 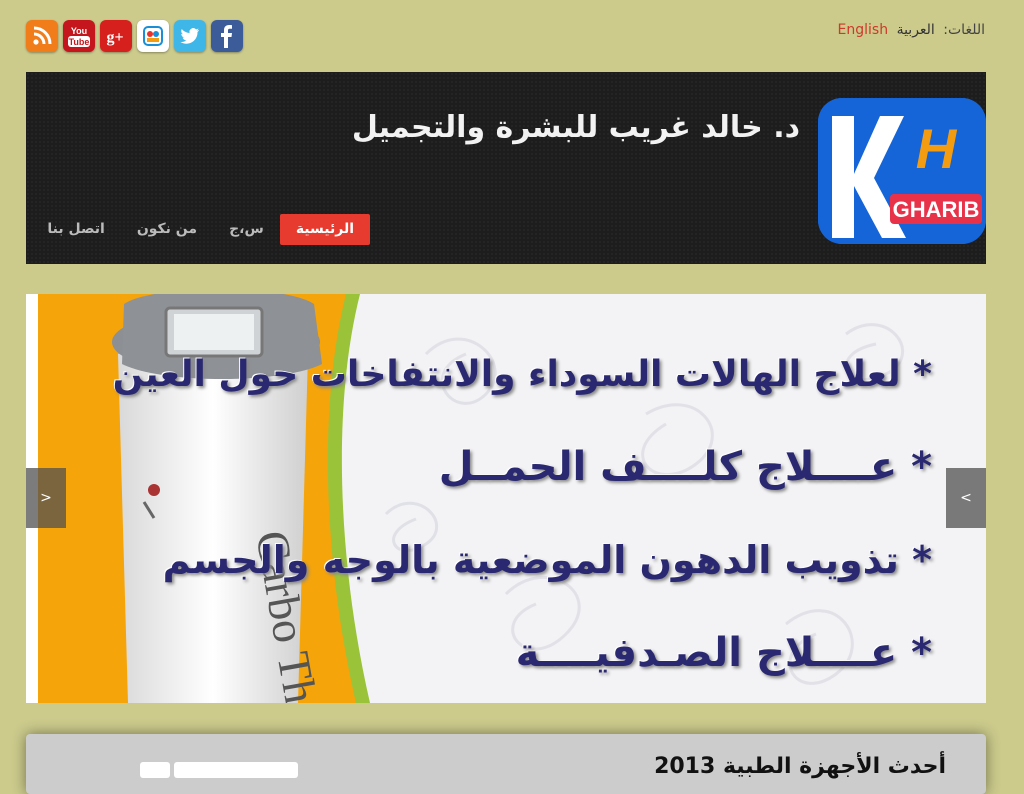 I want to click on svg-text: Tube, so click(x=79, y=42).